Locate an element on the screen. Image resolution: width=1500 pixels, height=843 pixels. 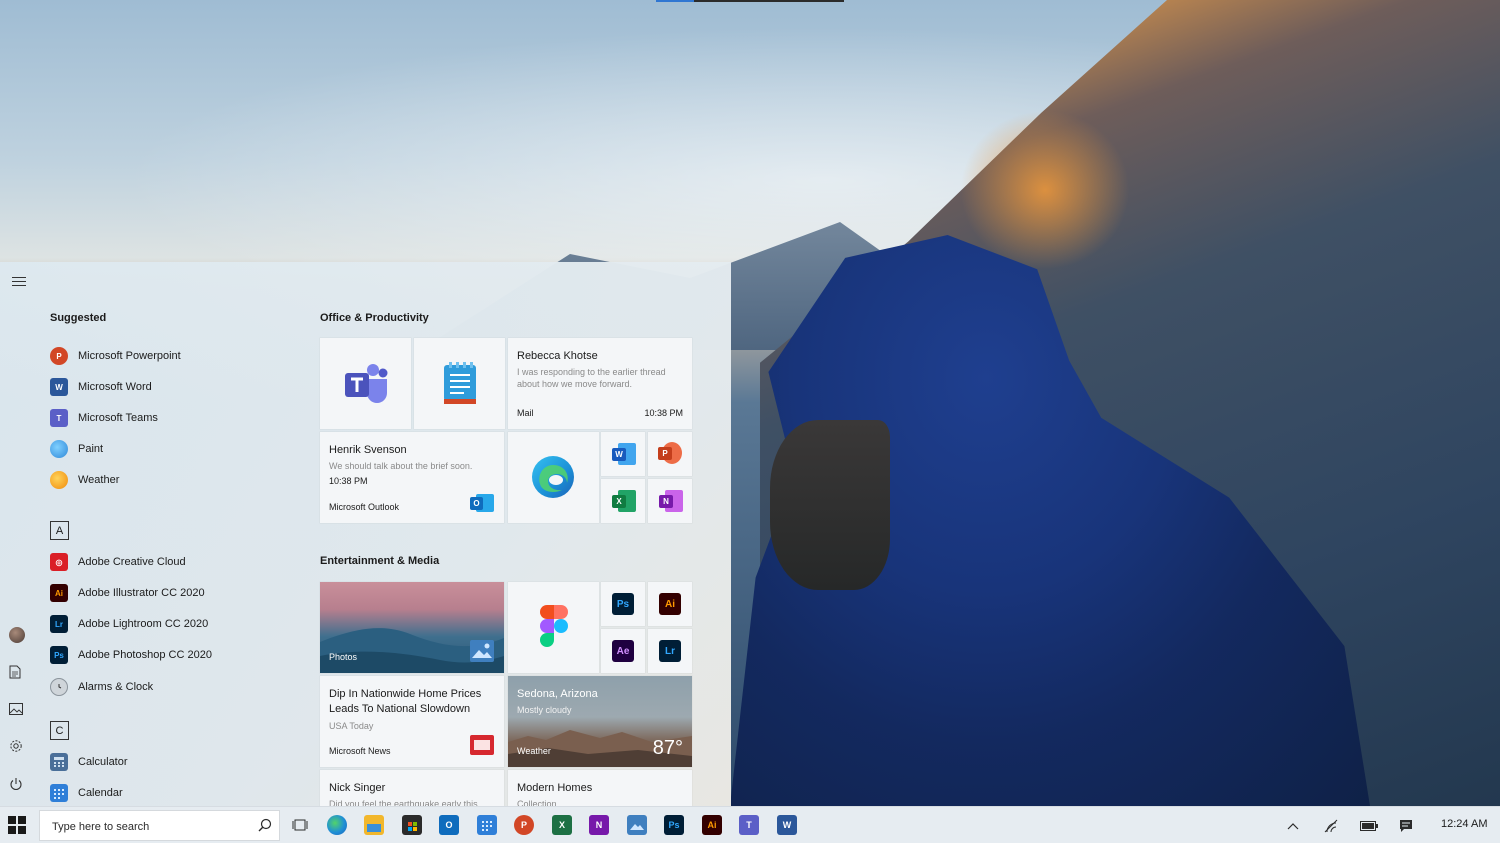
teams-icon is located at coordinates (366, 383).